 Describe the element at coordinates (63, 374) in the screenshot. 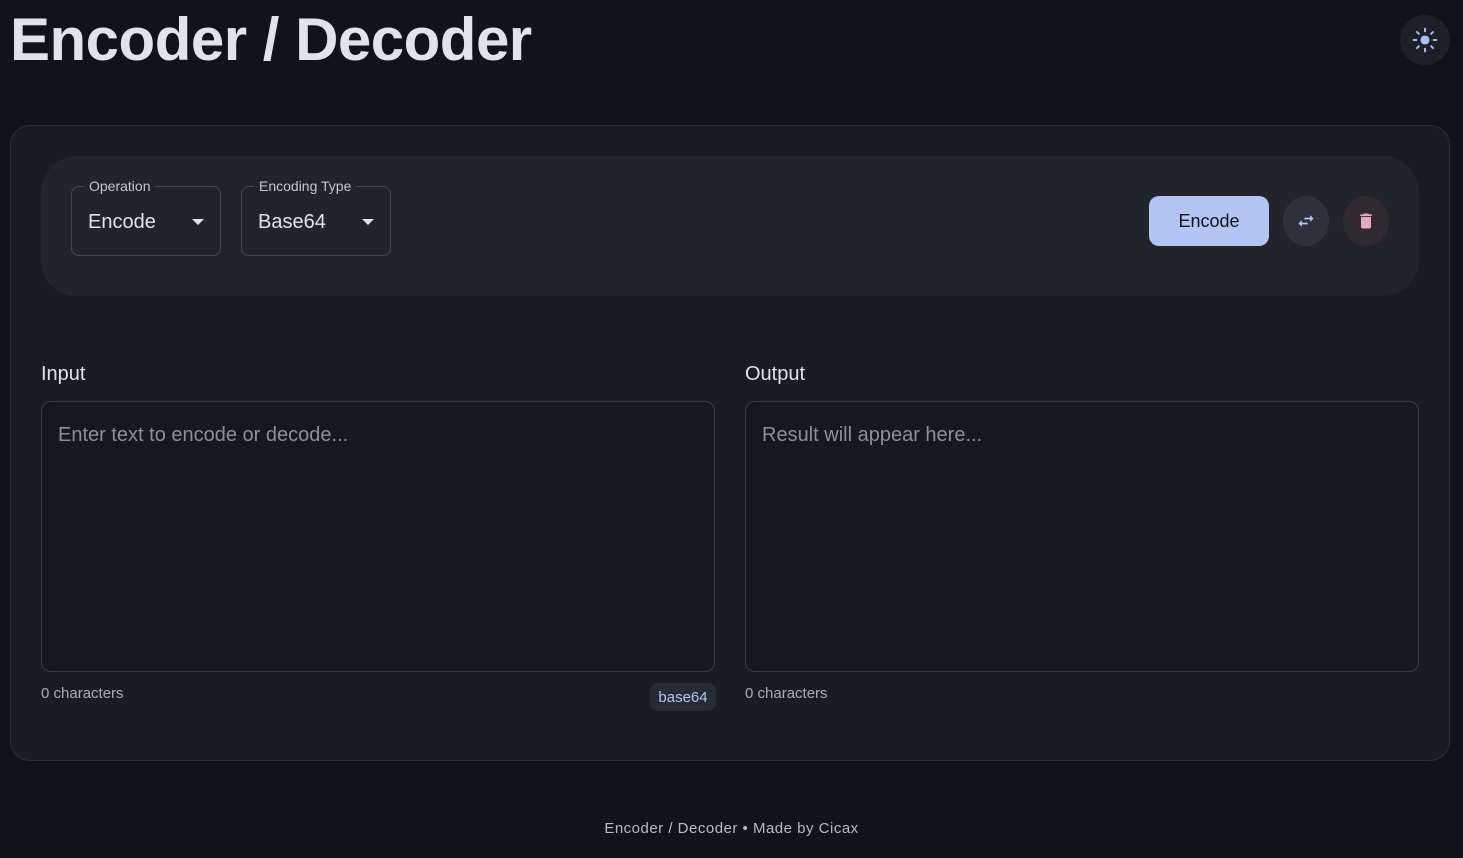

I see `input-label: Input` at that location.